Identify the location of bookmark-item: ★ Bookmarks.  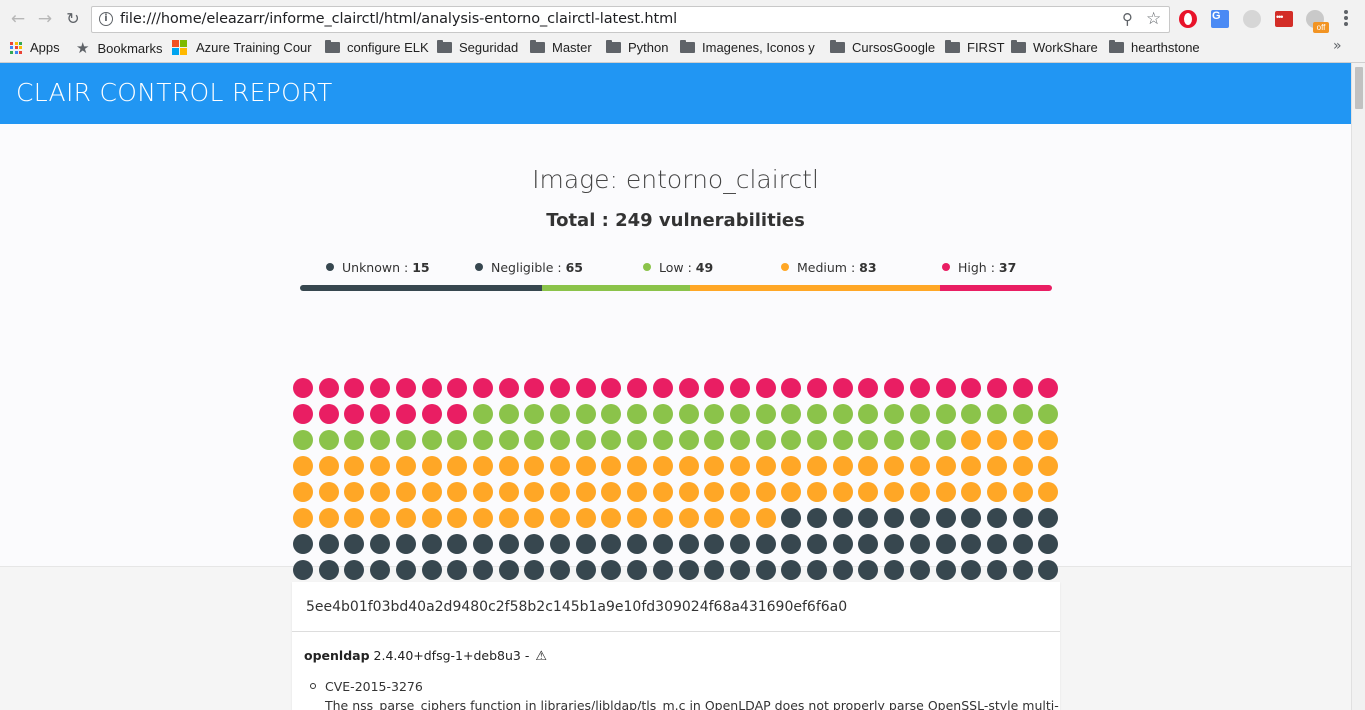
(119, 48).